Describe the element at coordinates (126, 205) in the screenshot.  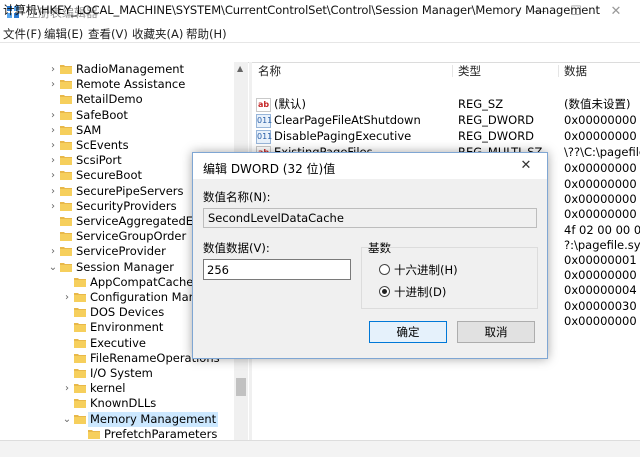
I see `tree-node-label: SecurityProviders` at that location.